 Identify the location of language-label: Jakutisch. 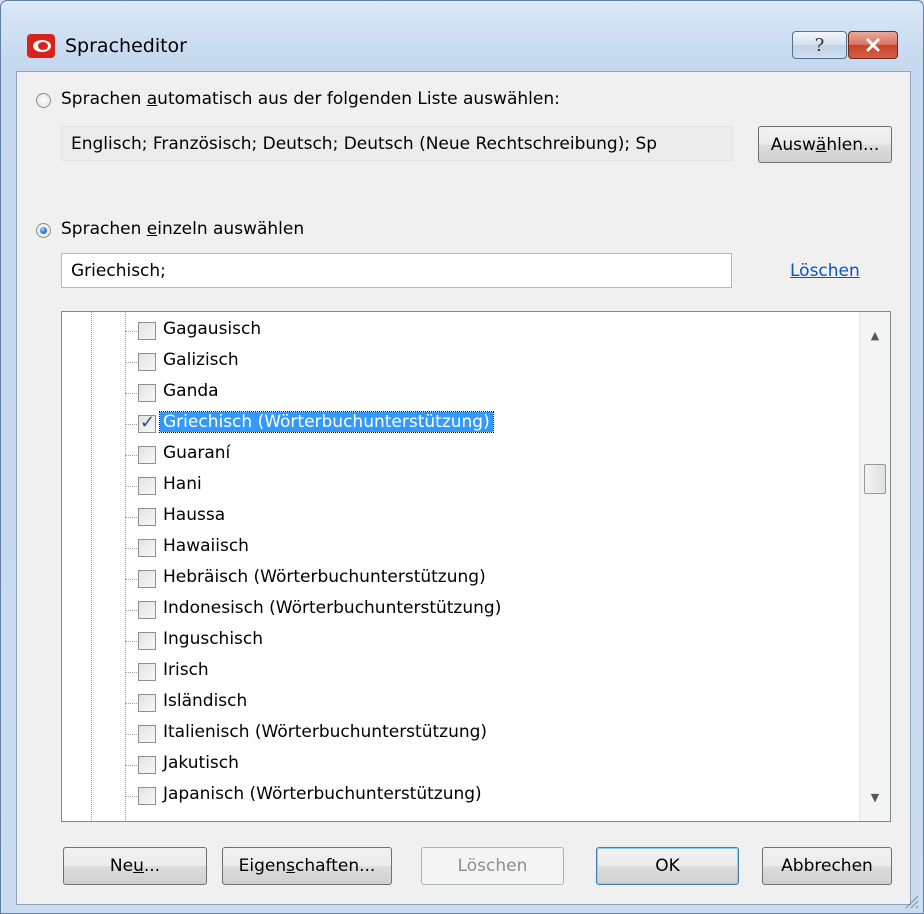
(201, 763).